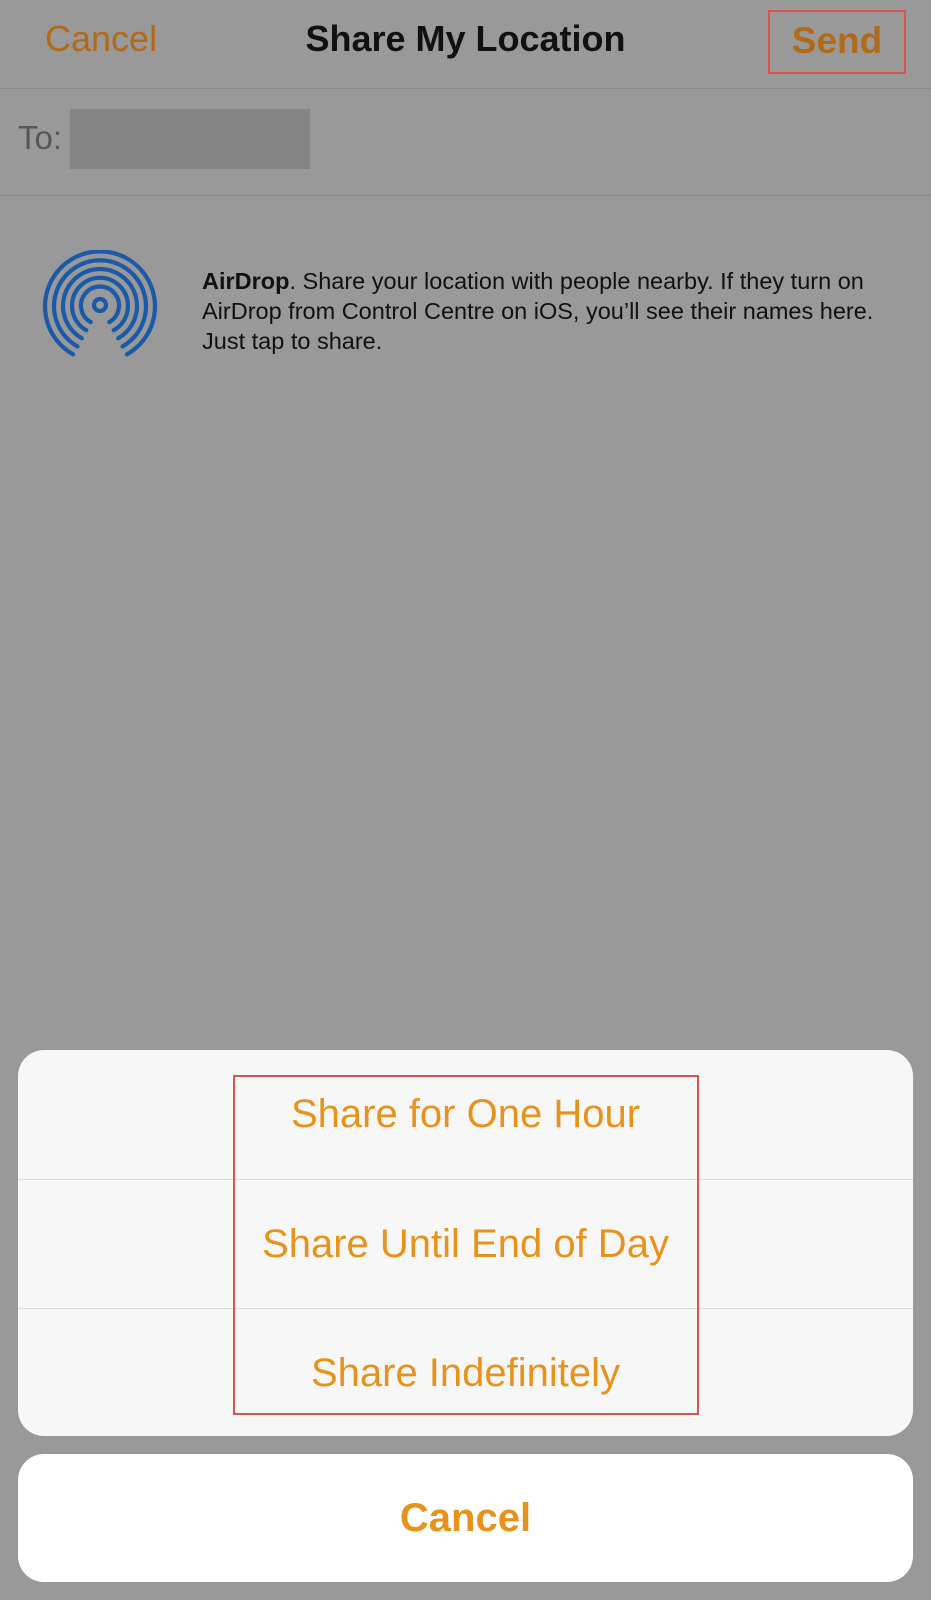  I want to click on sheet-cancel-button: Cancel, so click(465, 1518).